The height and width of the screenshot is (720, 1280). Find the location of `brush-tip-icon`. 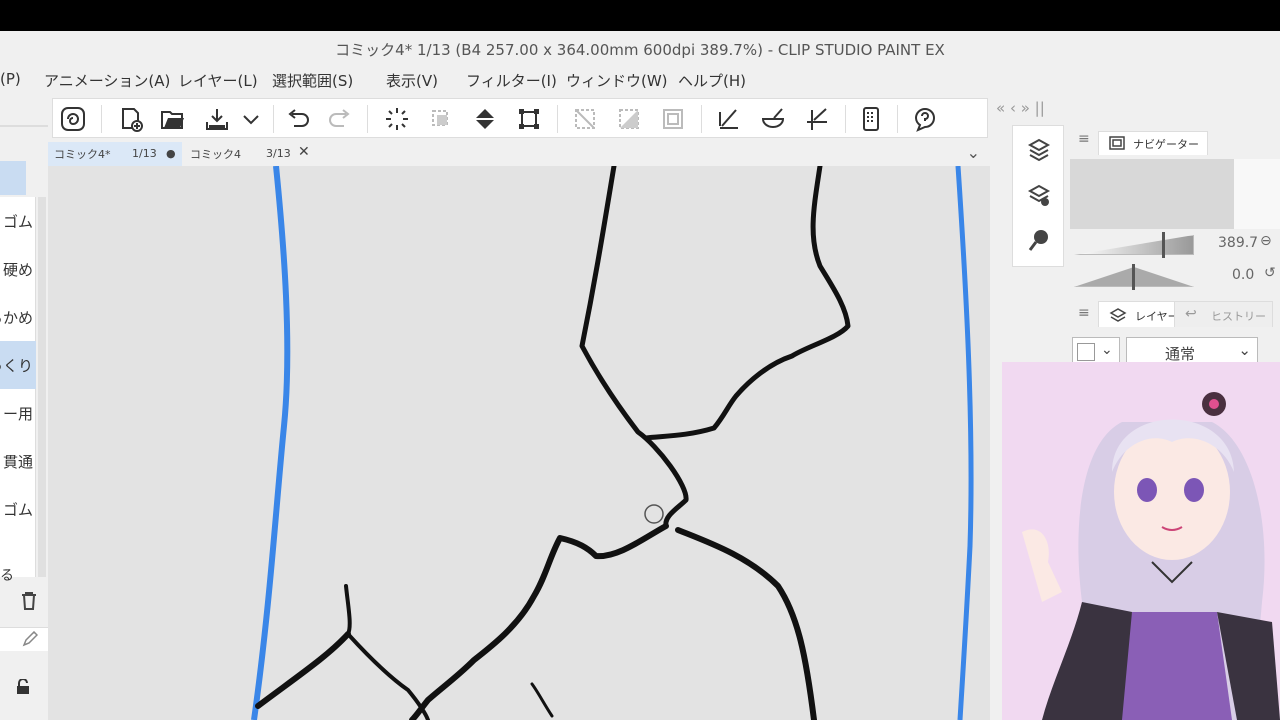

brush-tip-icon is located at coordinates (1039, 240).